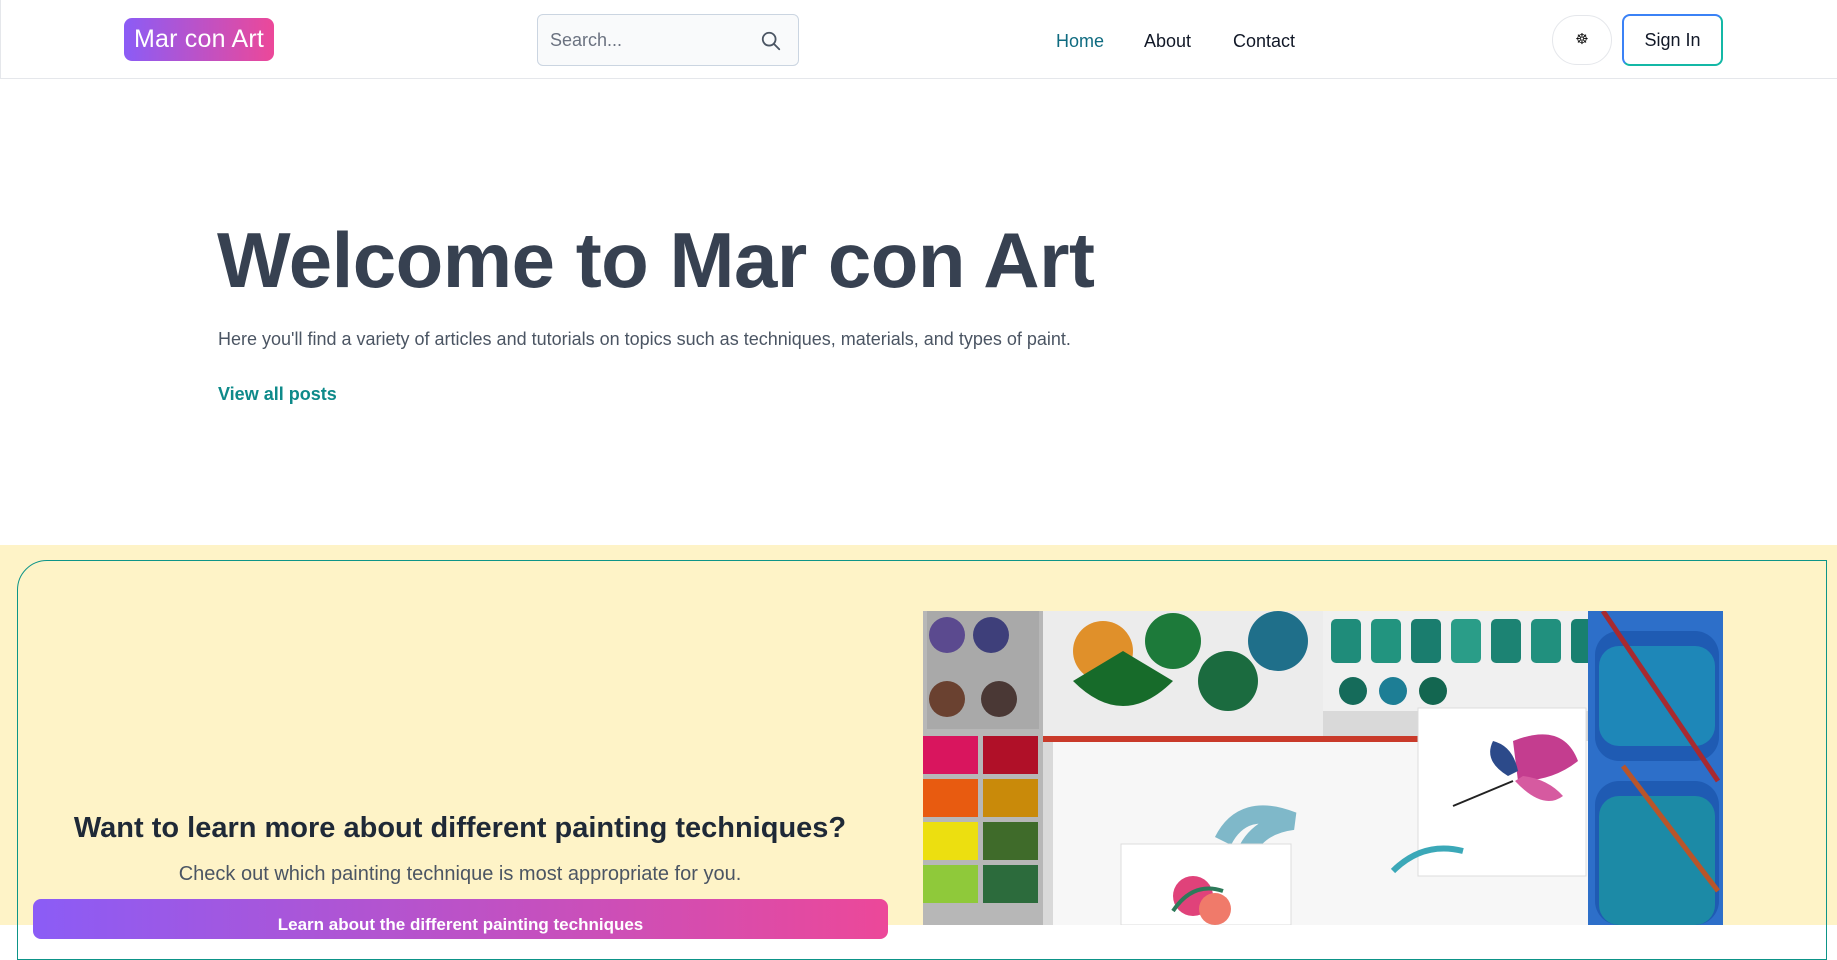 This screenshot has width=1837, height=960. I want to click on search-box, so click(668, 40).